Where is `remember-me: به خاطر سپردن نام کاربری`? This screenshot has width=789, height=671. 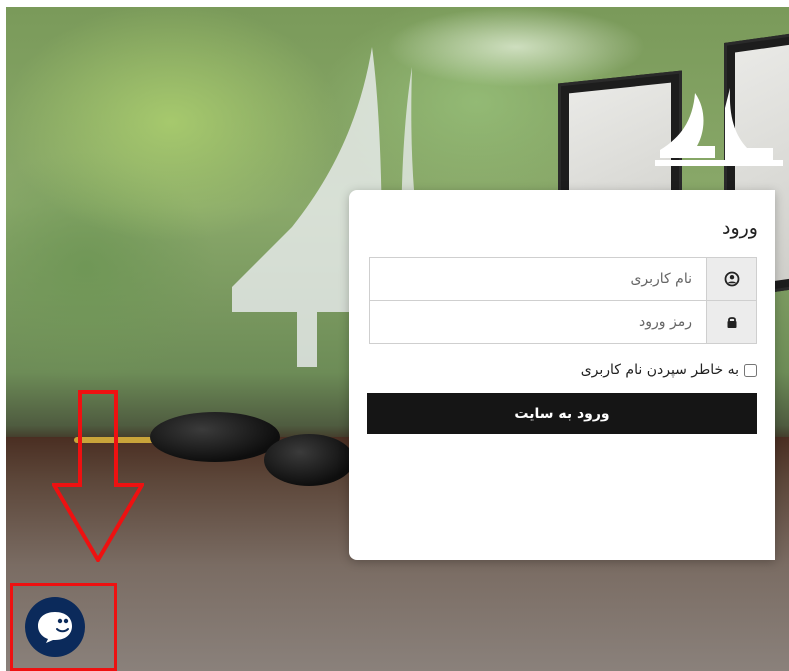 remember-me: به خاطر سپردن نام کاربری is located at coordinates (669, 370).